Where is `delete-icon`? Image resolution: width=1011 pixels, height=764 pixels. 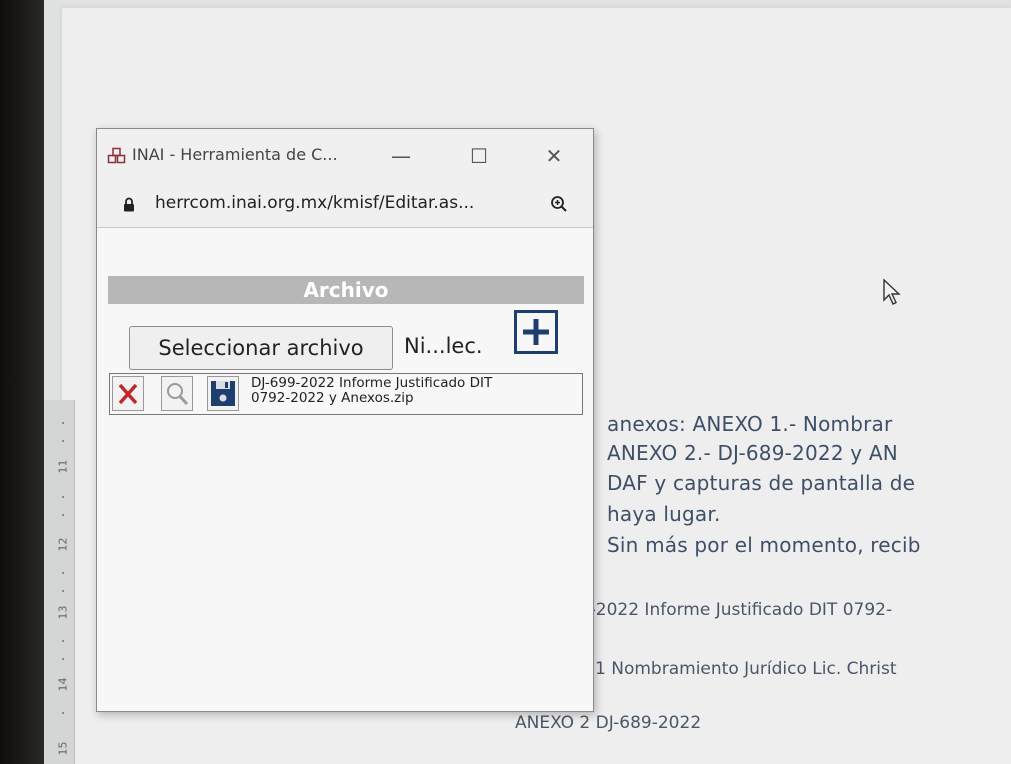
delete-icon is located at coordinates (128, 394).